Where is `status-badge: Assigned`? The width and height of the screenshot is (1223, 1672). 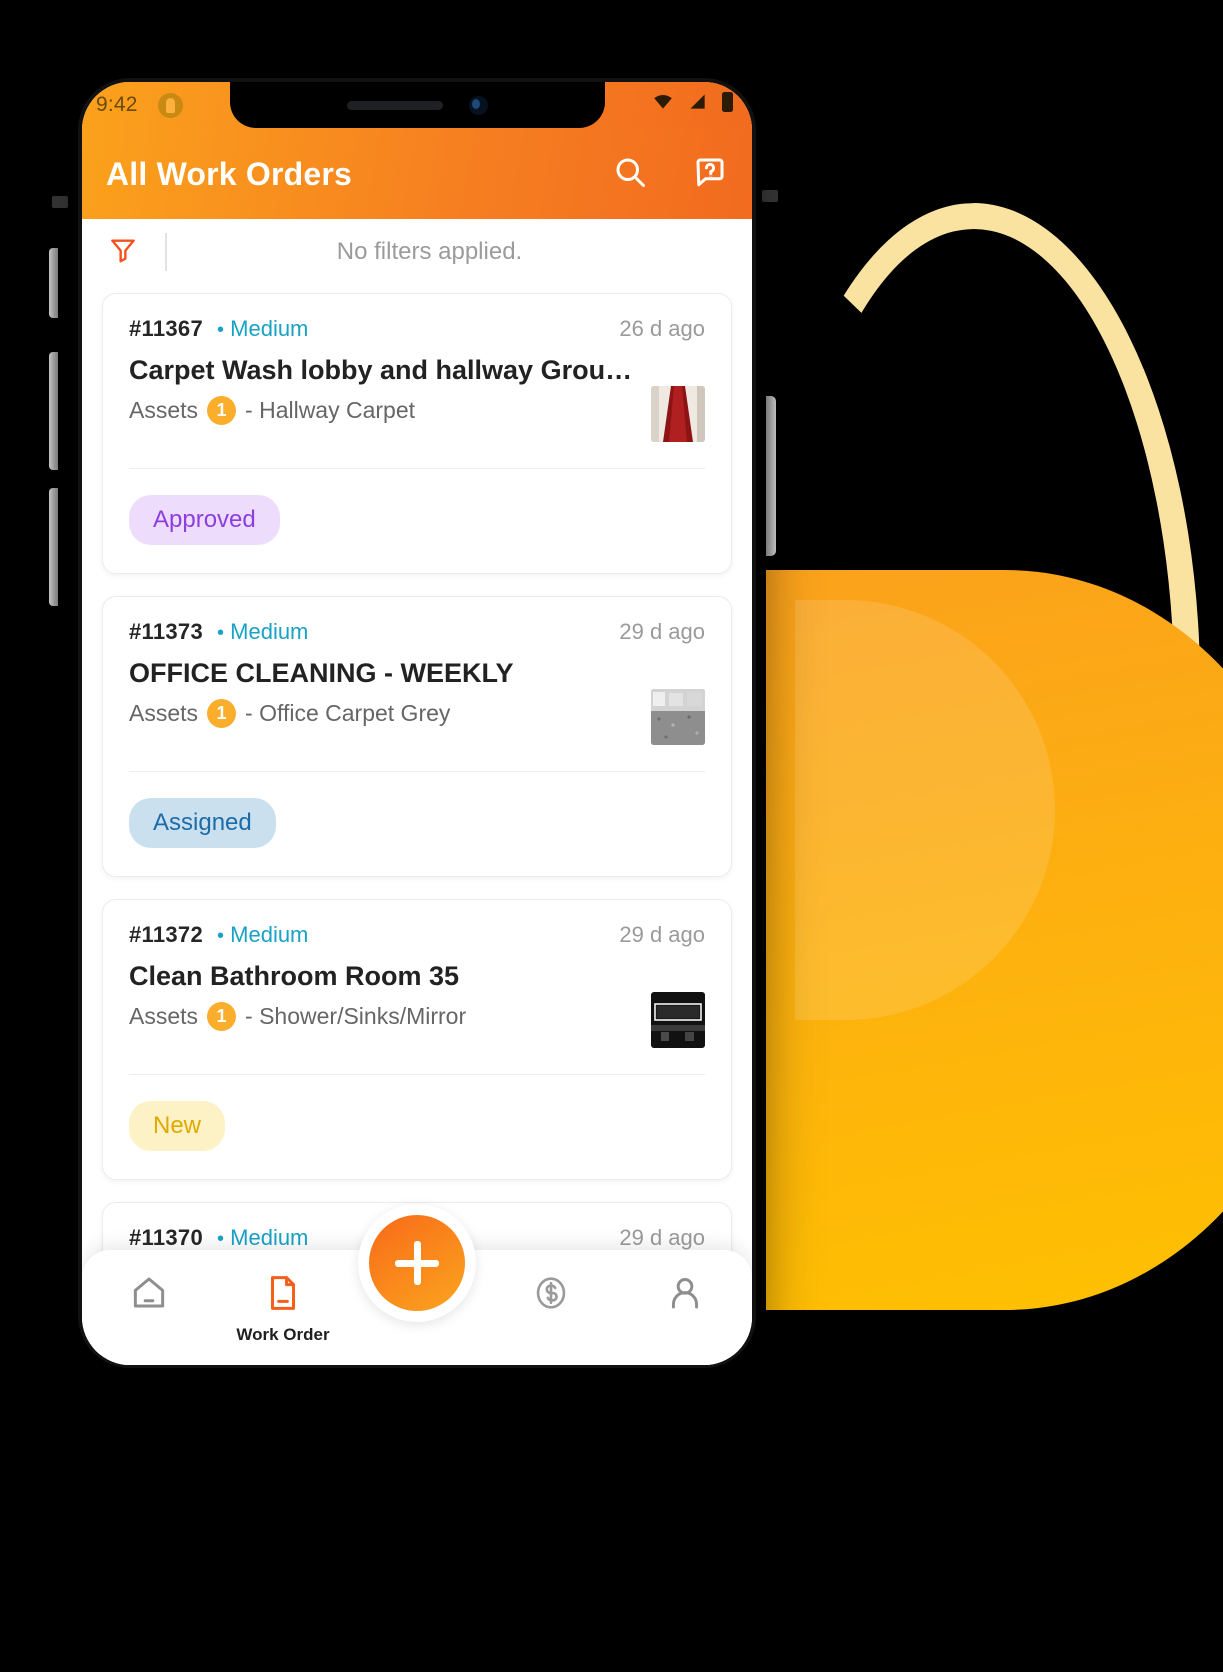 status-badge: Assigned is located at coordinates (202, 823).